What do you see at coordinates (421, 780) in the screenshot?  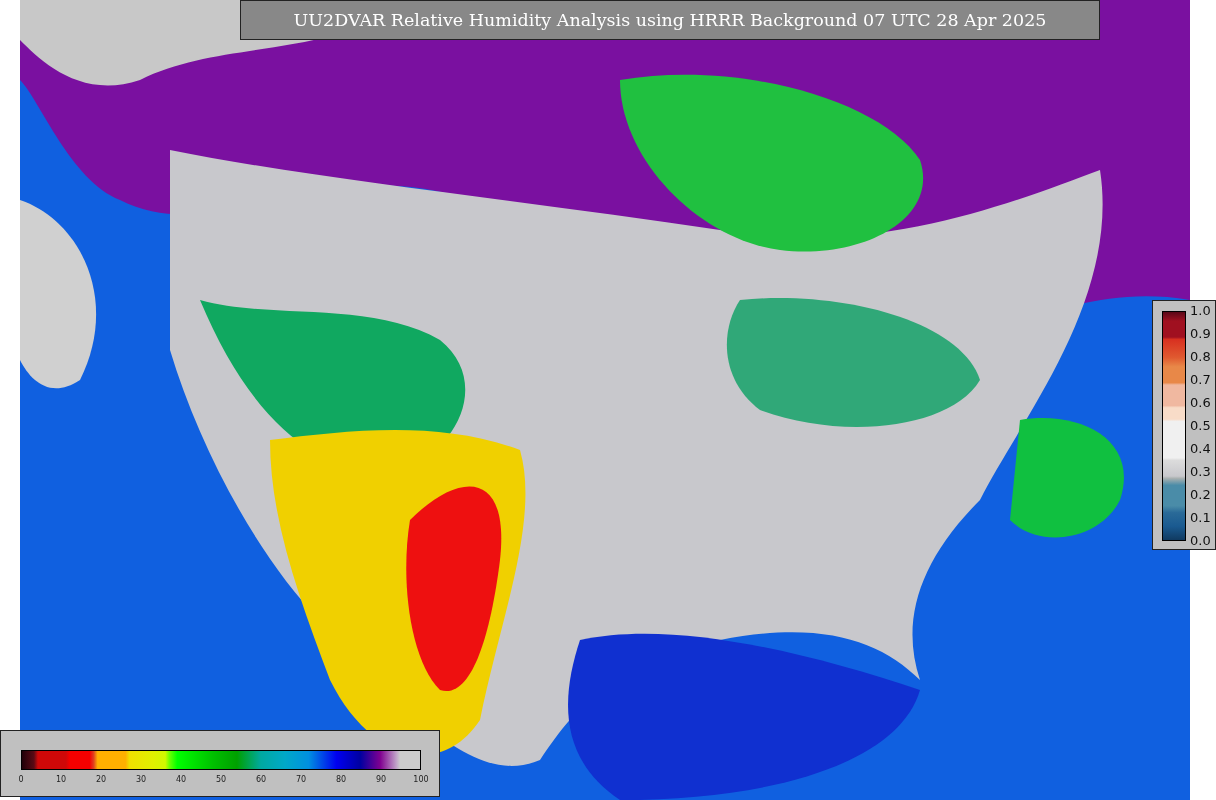 I see `colorbar-tick-label: 100` at bounding box center [421, 780].